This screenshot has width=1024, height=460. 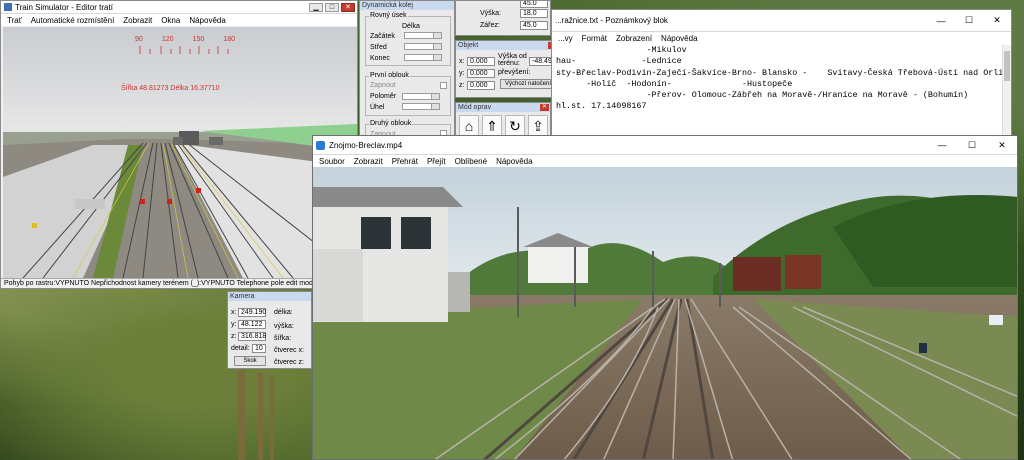 What do you see at coordinates (289, 362) in the screenshot?
I see `square-z-label: čtverec z:` at bounding box center [289, 362].